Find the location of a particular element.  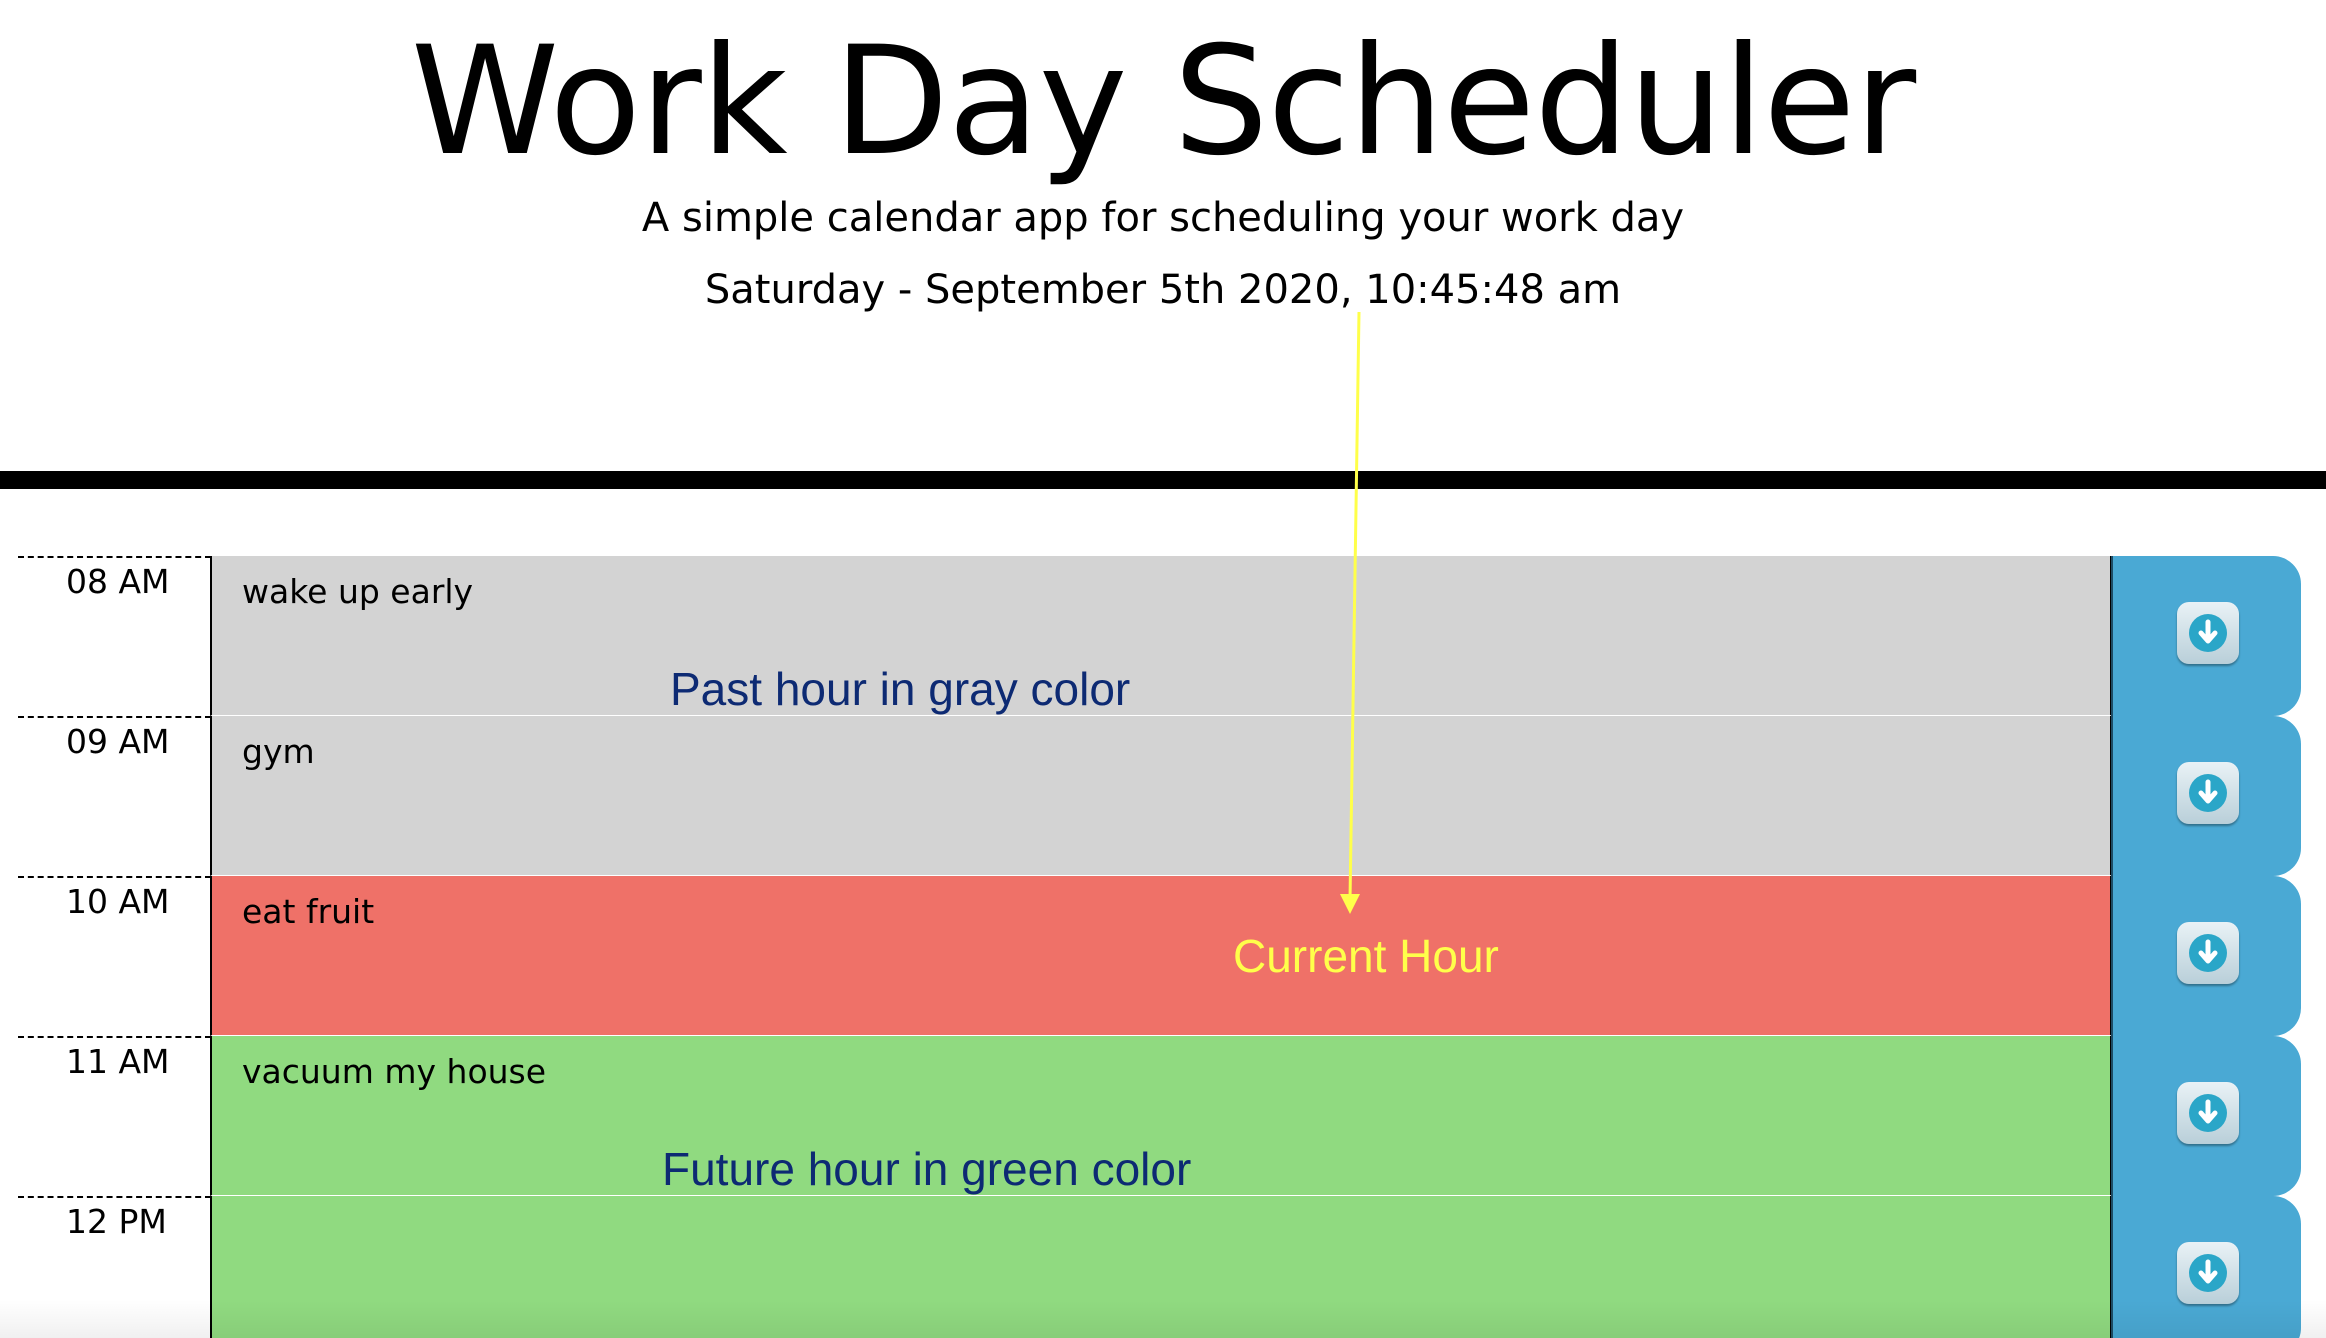

time-block-row: 12 PM is located at coordinates (1163, 1267).